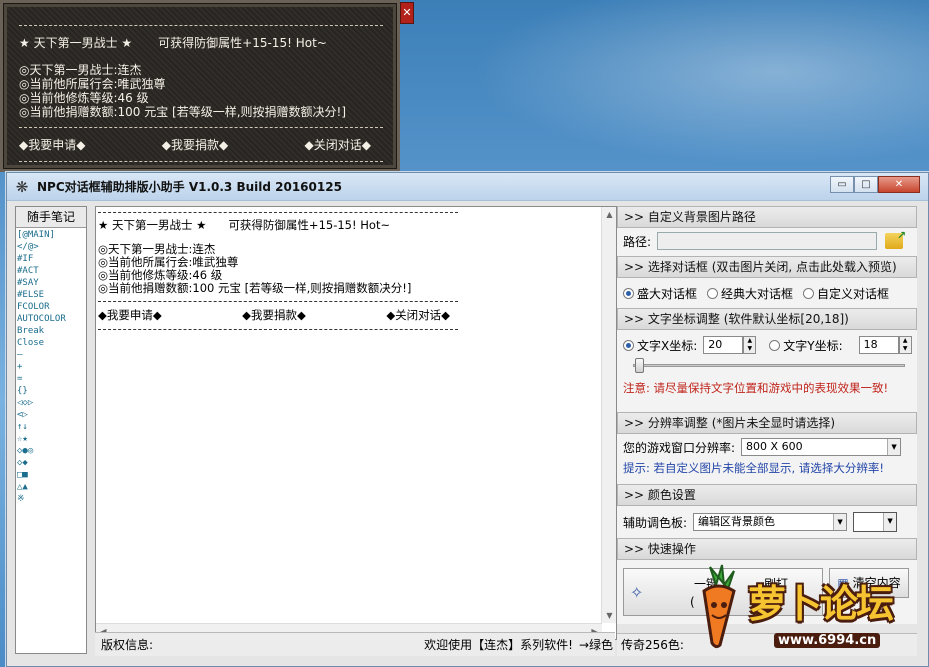  I want to click on dialog-options: 盛大对话框 经典大对话框 自定义对话框, so click(767, 293).